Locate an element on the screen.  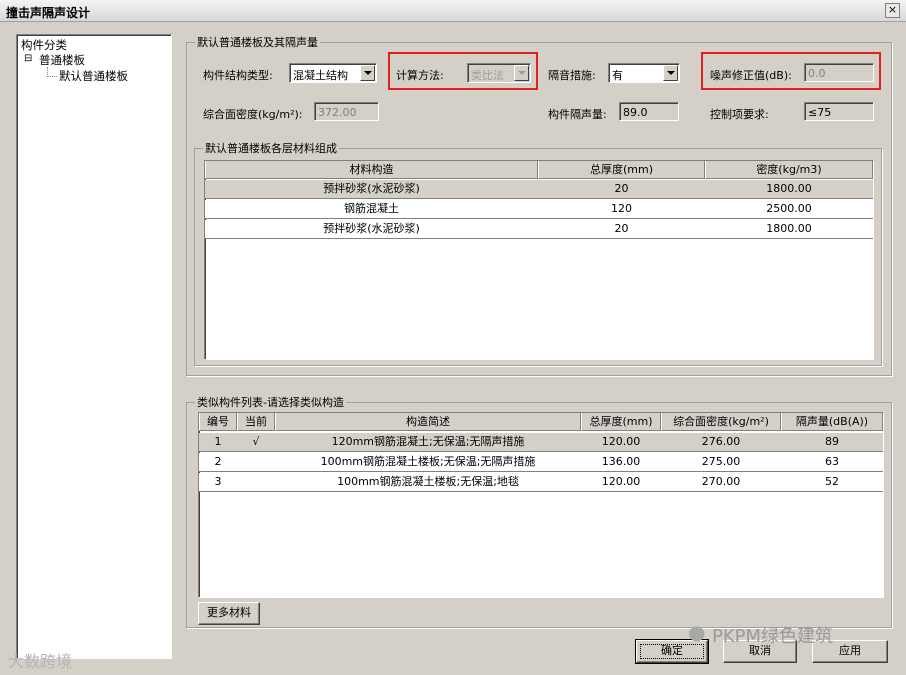
insulation-label: 构件隔声量: is located at coordinates (577, 114).